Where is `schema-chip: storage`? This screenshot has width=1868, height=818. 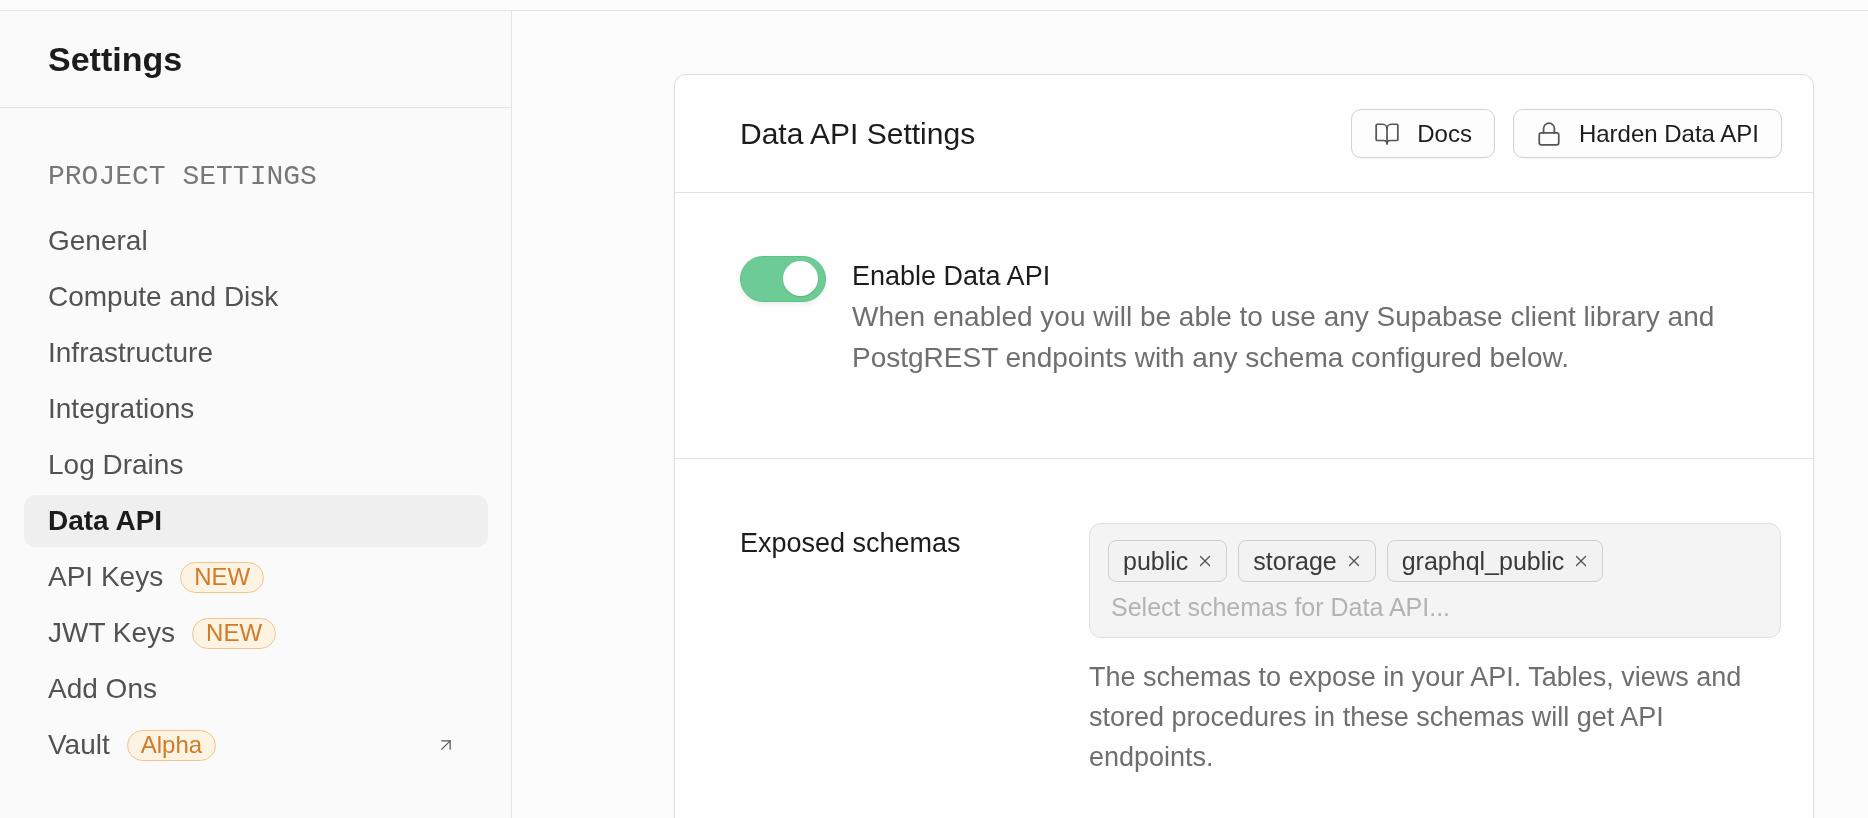 schema-chip: storage is located at coordinates (1307, 561).